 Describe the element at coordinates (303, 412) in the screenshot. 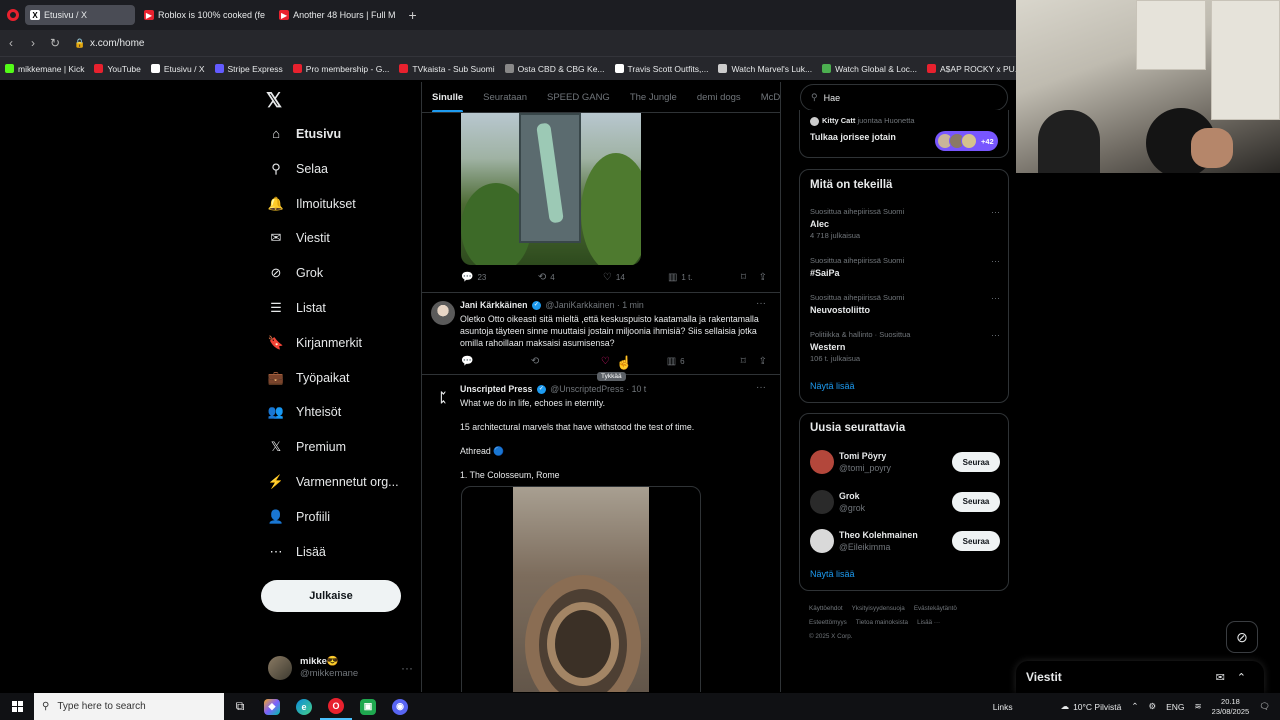

I see `nav-item-yhteisöt: 👥 Yhteisöt` at that location.